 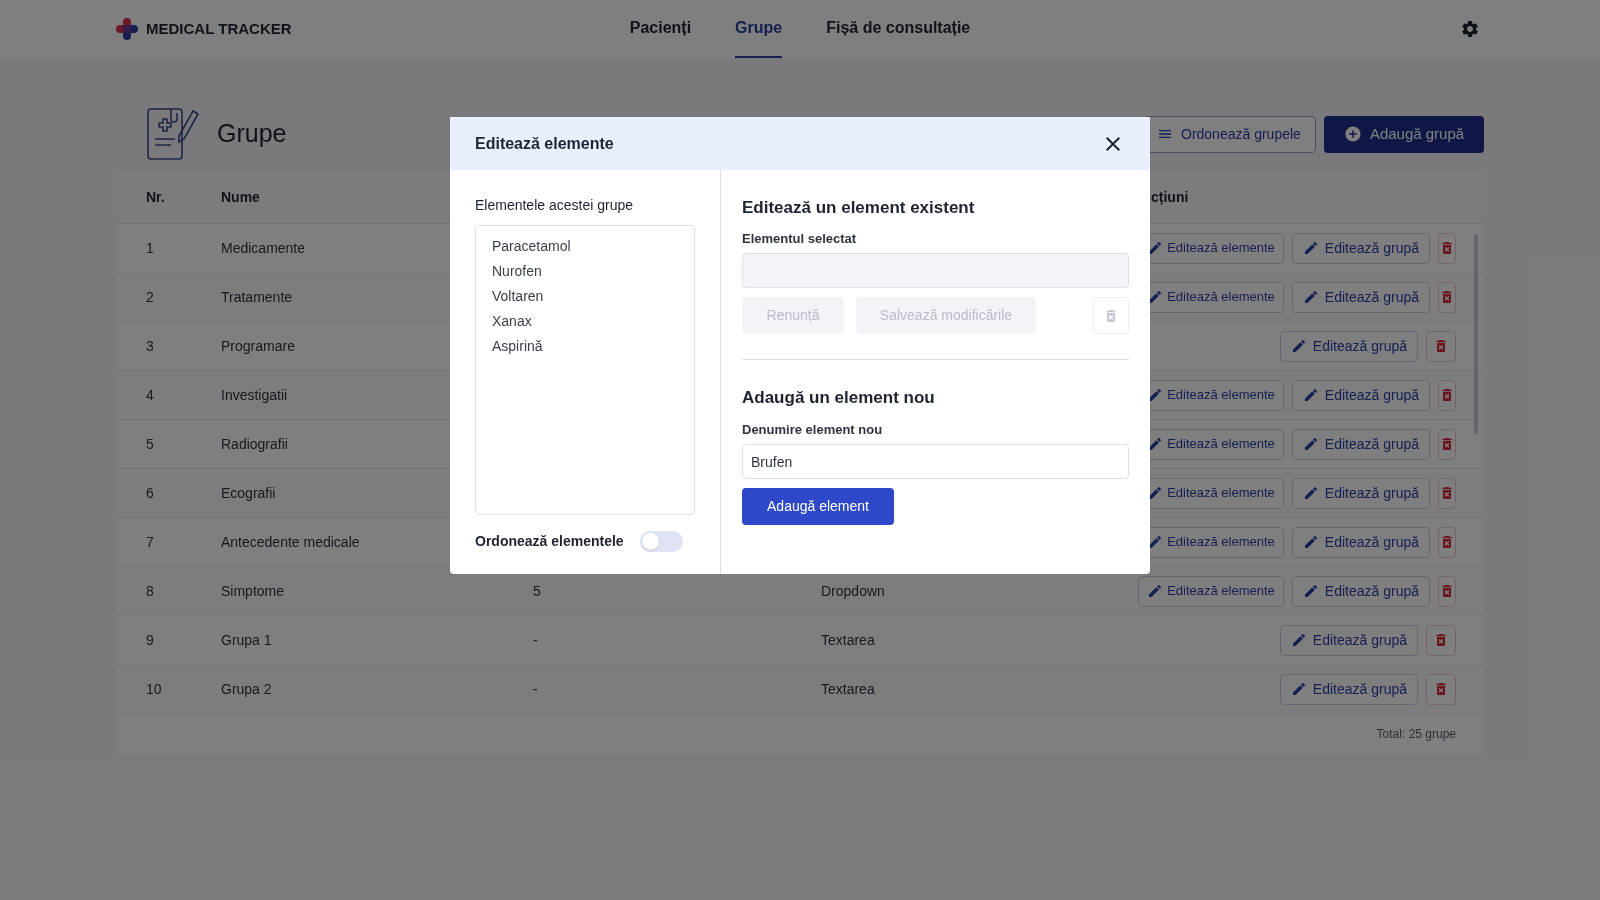 What do you see at coordinates (290, 541) in the screenshot?
I see `table-cell: Antecedente medicale` at bounding box center [290, 541].